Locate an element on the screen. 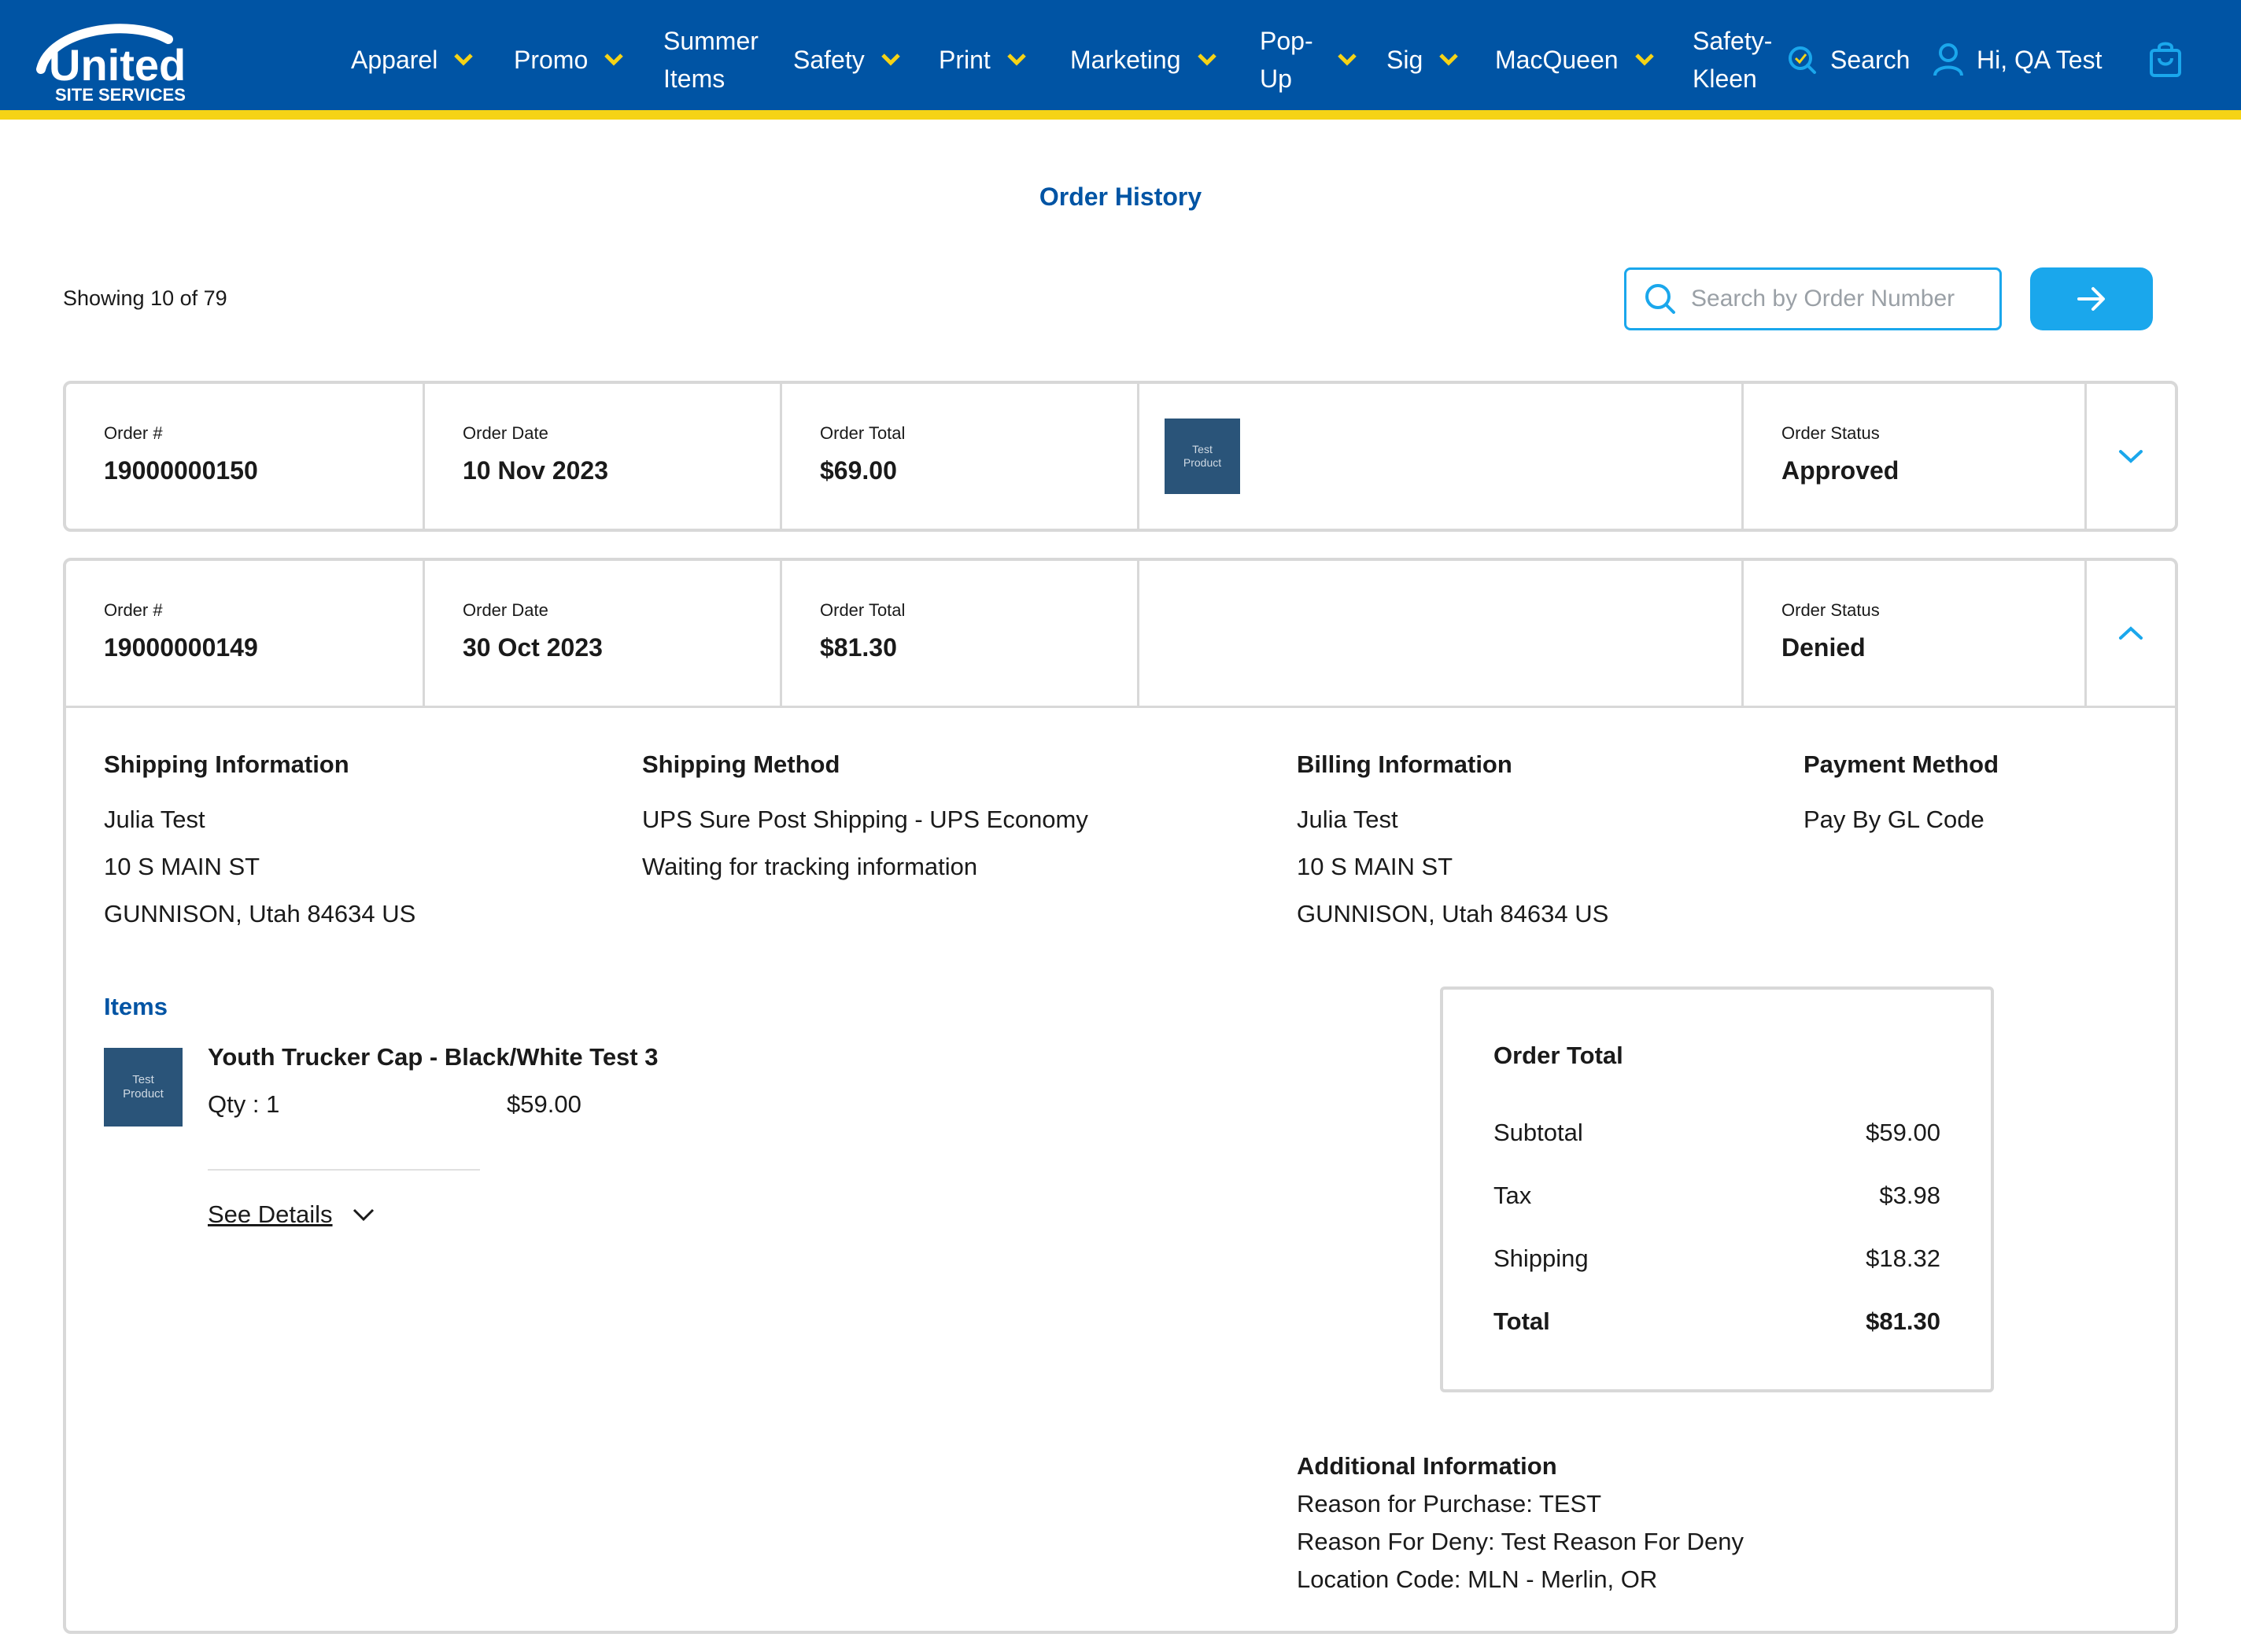 The width and height of the screenshot is (2241, 1652). order-total: $81.30 is located at coordinates (858, 647).